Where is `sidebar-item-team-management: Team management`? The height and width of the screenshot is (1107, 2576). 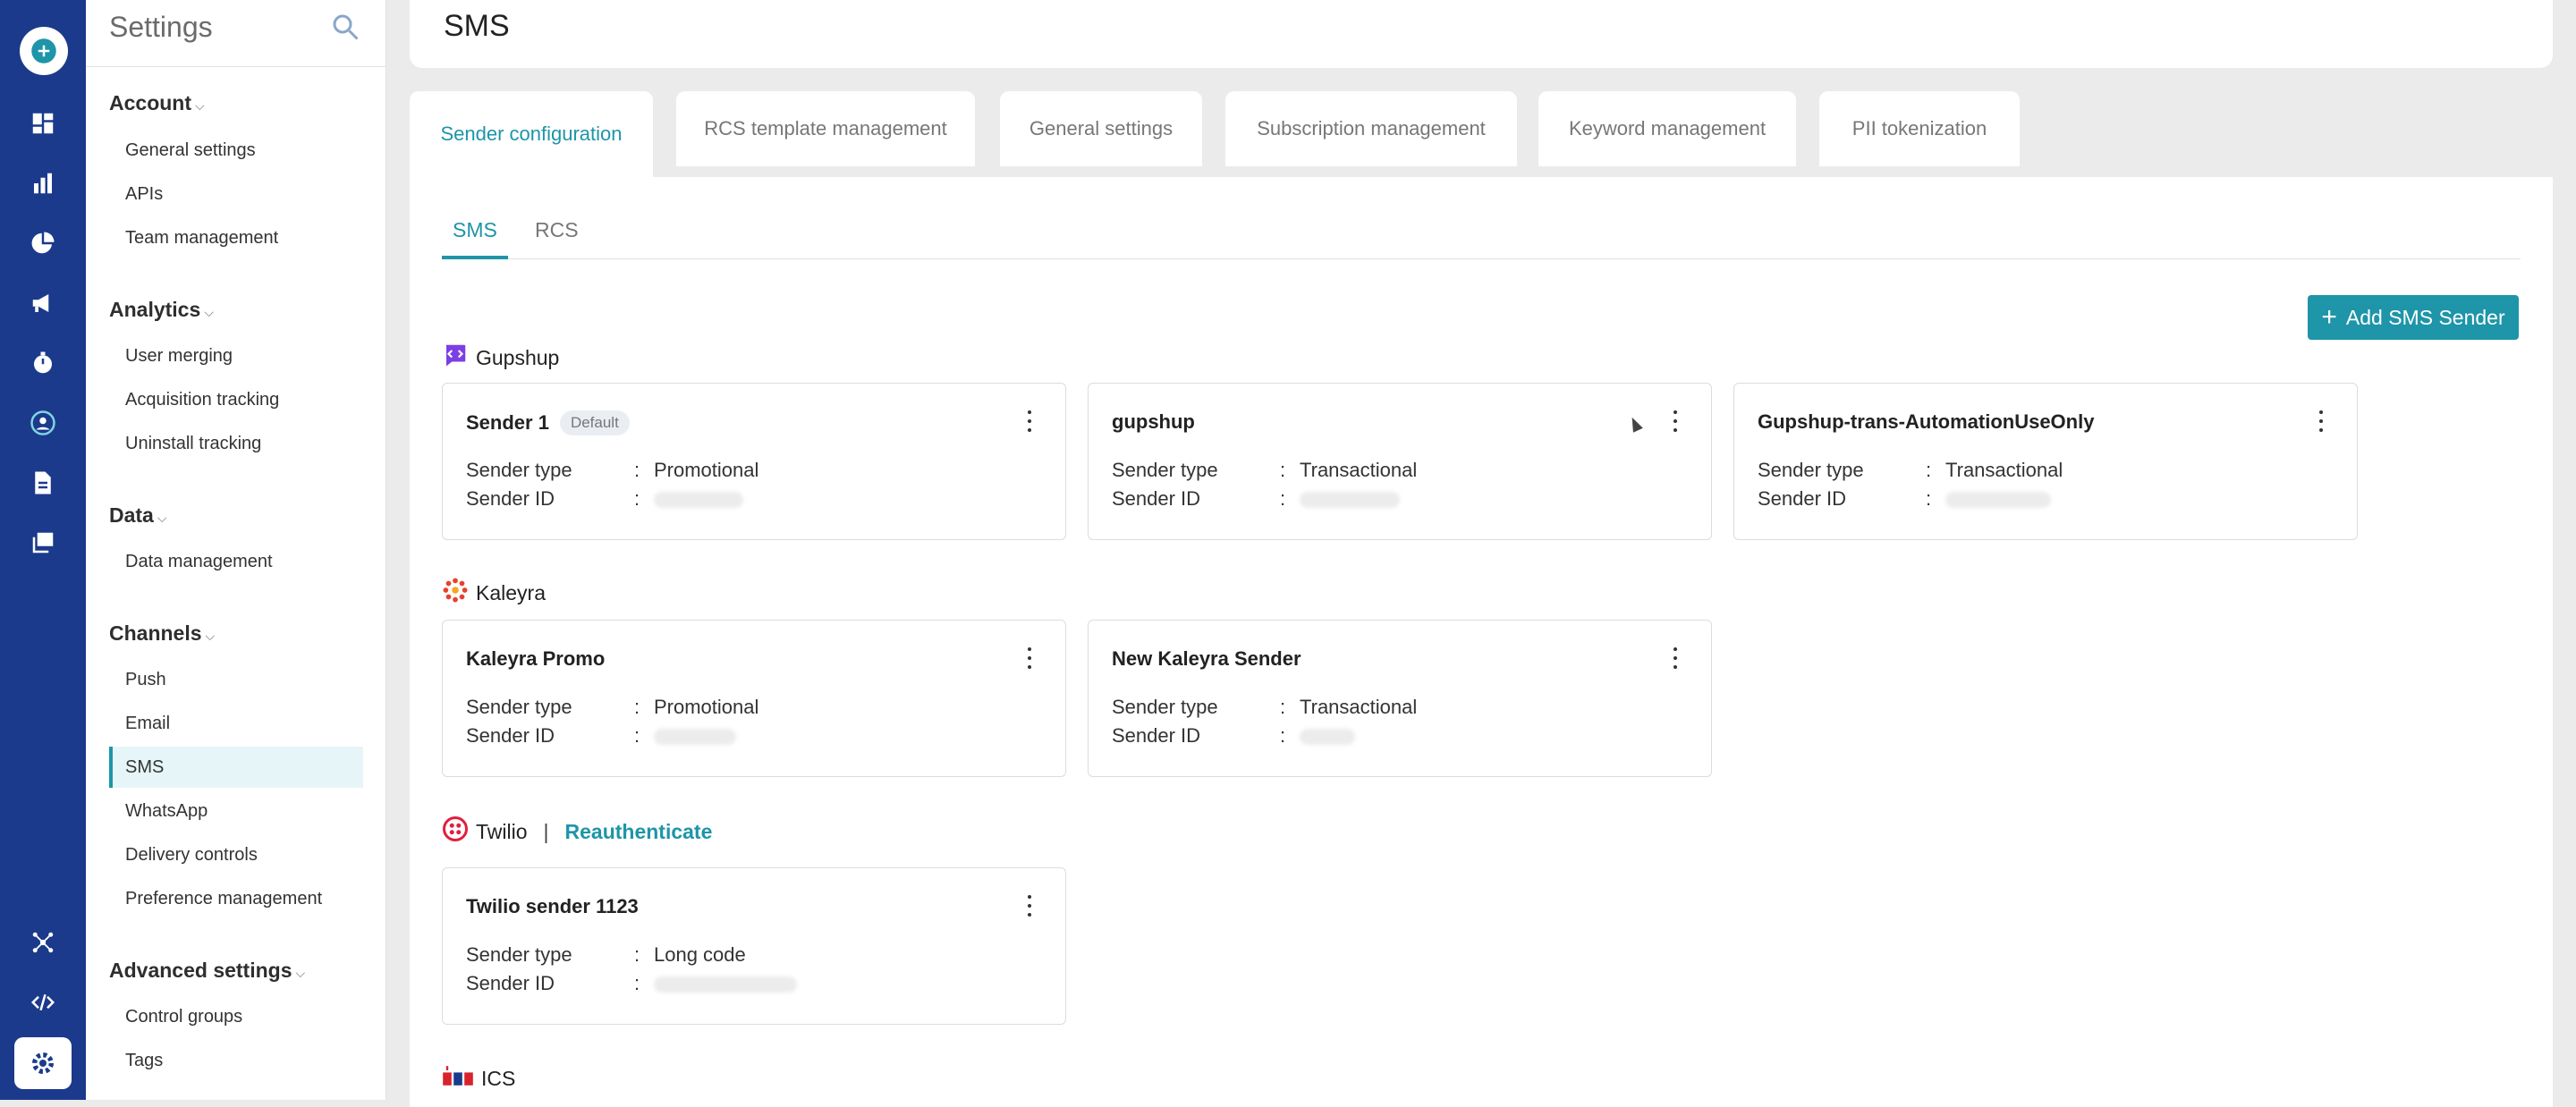
sidebar-item-team-management: Team management is located at coordinates (201, 238).